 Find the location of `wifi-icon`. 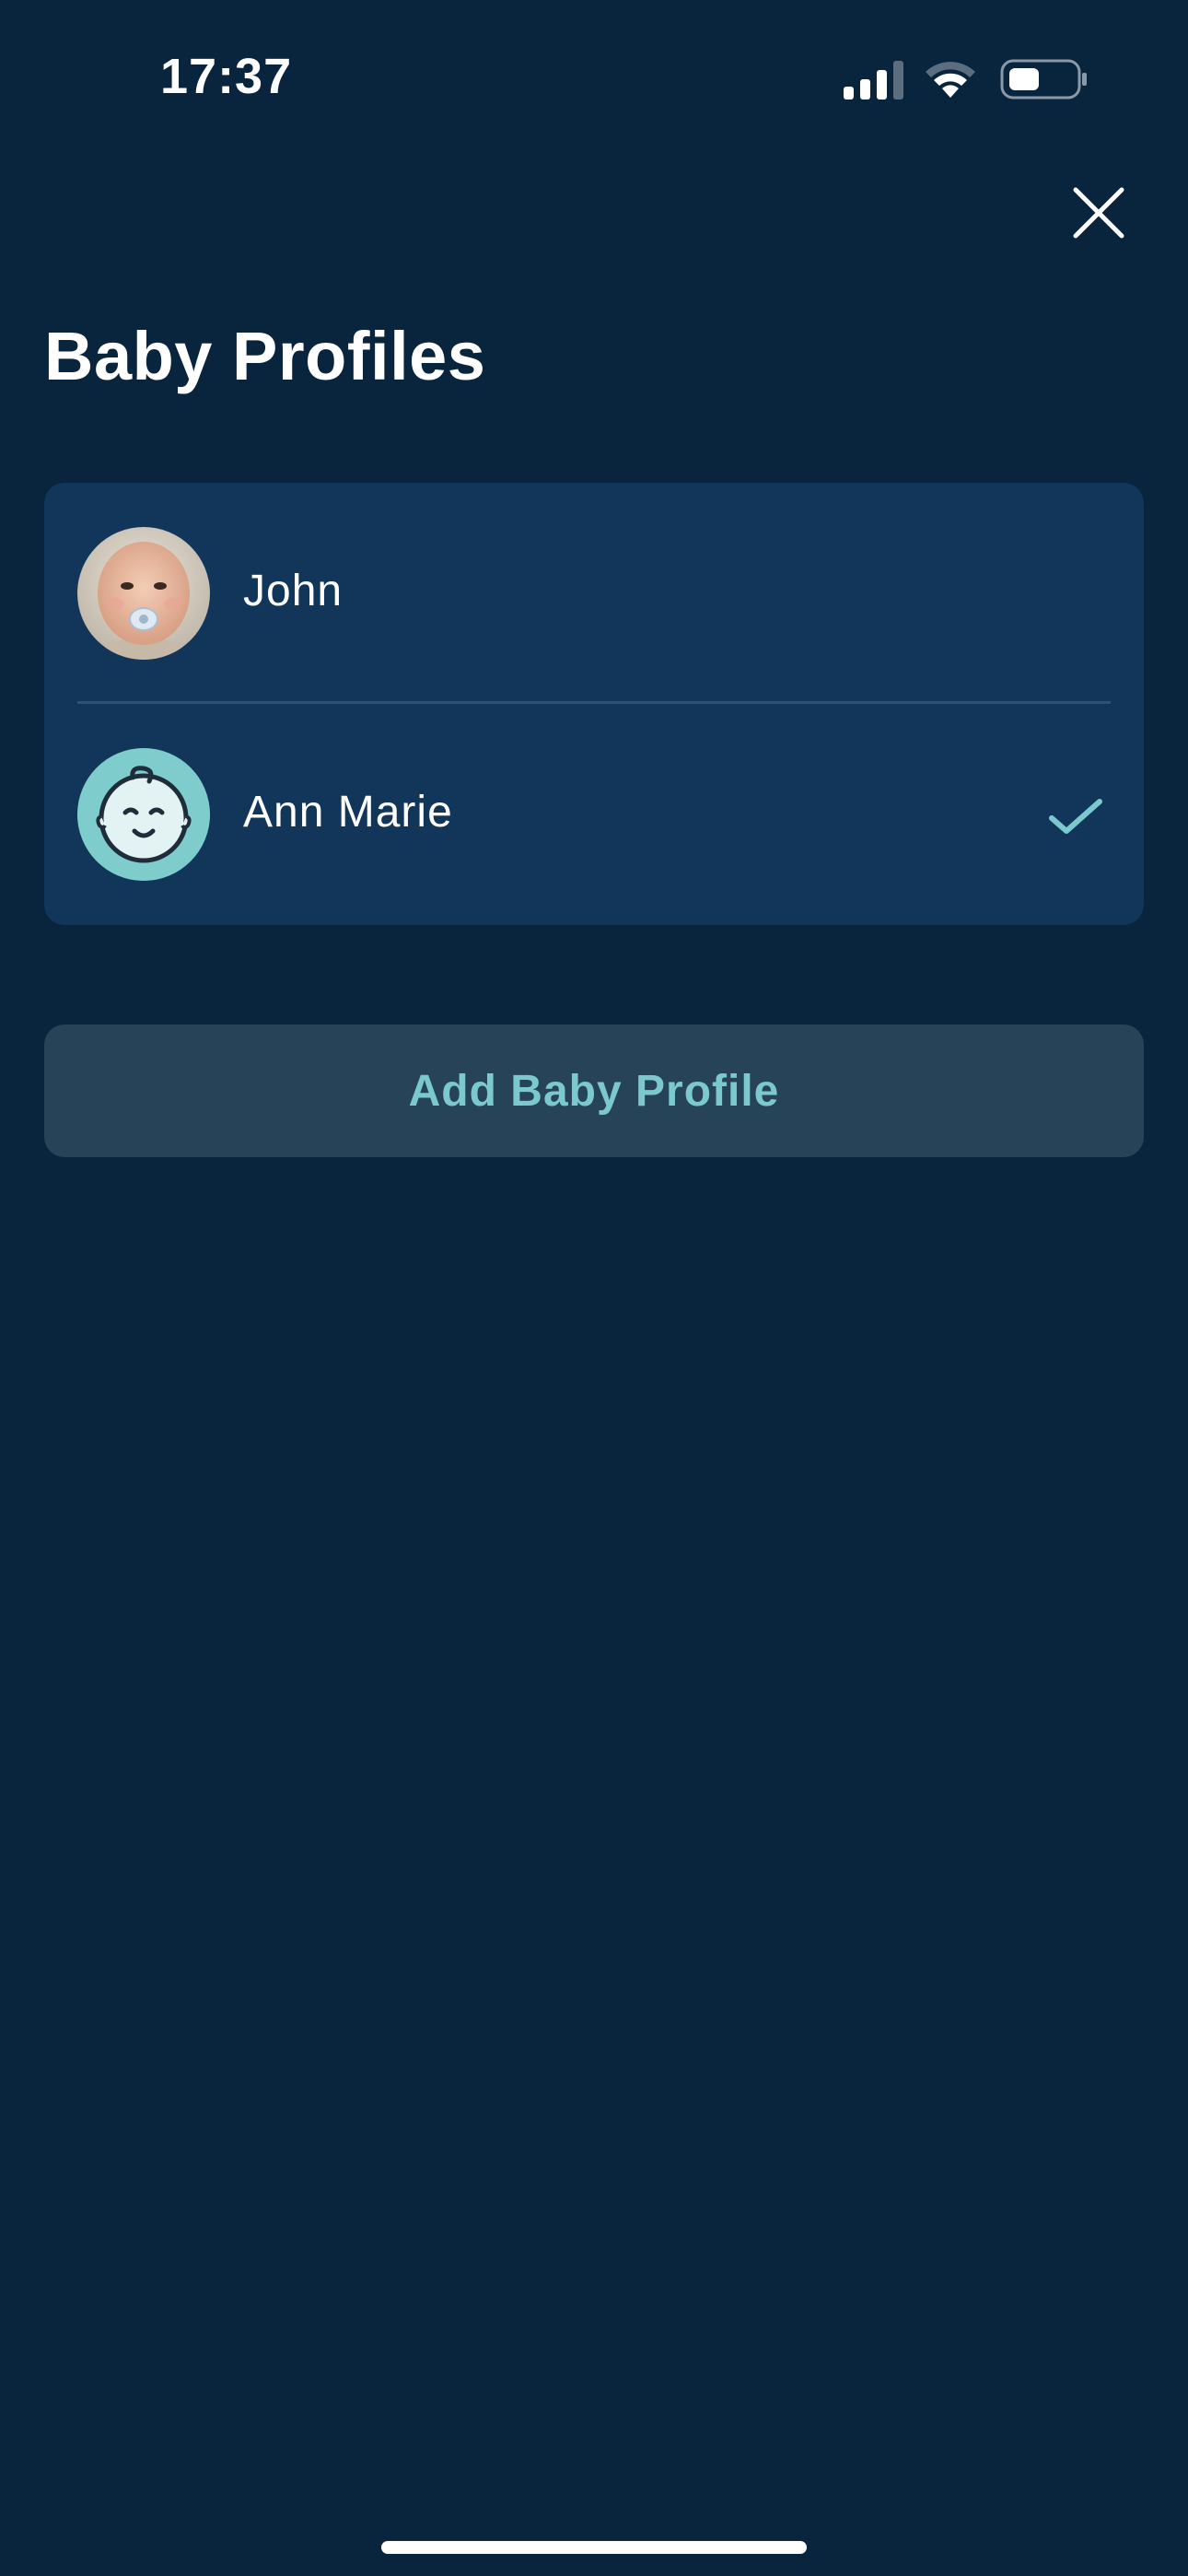

wifi-icon is located at coordinates (951, 80).